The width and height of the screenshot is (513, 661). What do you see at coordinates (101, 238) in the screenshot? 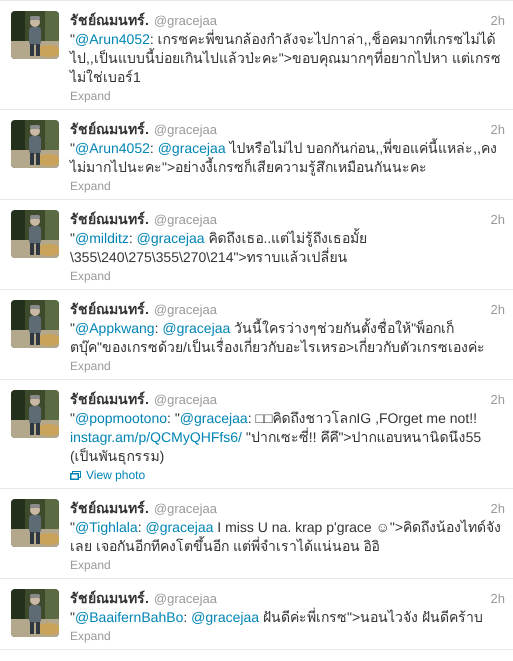
I see `mention-link: @milditz` at bounding box center [101, 238].